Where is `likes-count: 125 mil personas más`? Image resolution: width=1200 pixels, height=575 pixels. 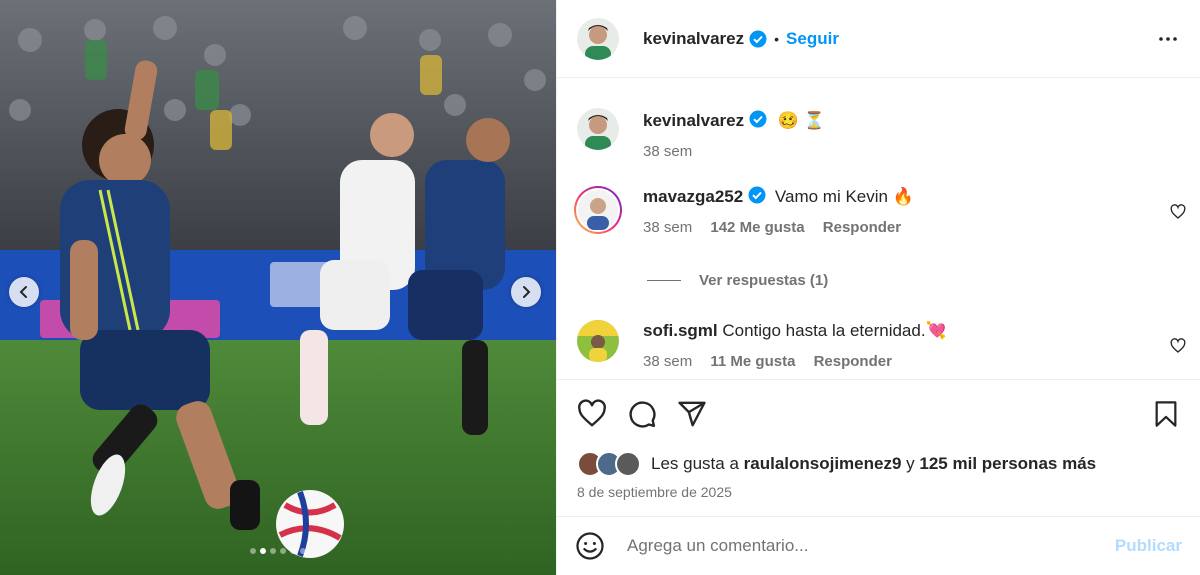 likes-count: 125 mil personas más is located at coordinates (1007, 464).